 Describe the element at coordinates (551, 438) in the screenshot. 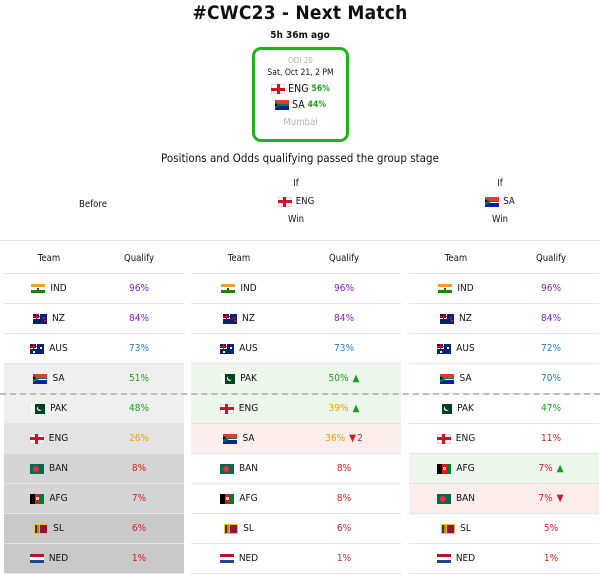

I see `qualify-cell: 11%` at that location.